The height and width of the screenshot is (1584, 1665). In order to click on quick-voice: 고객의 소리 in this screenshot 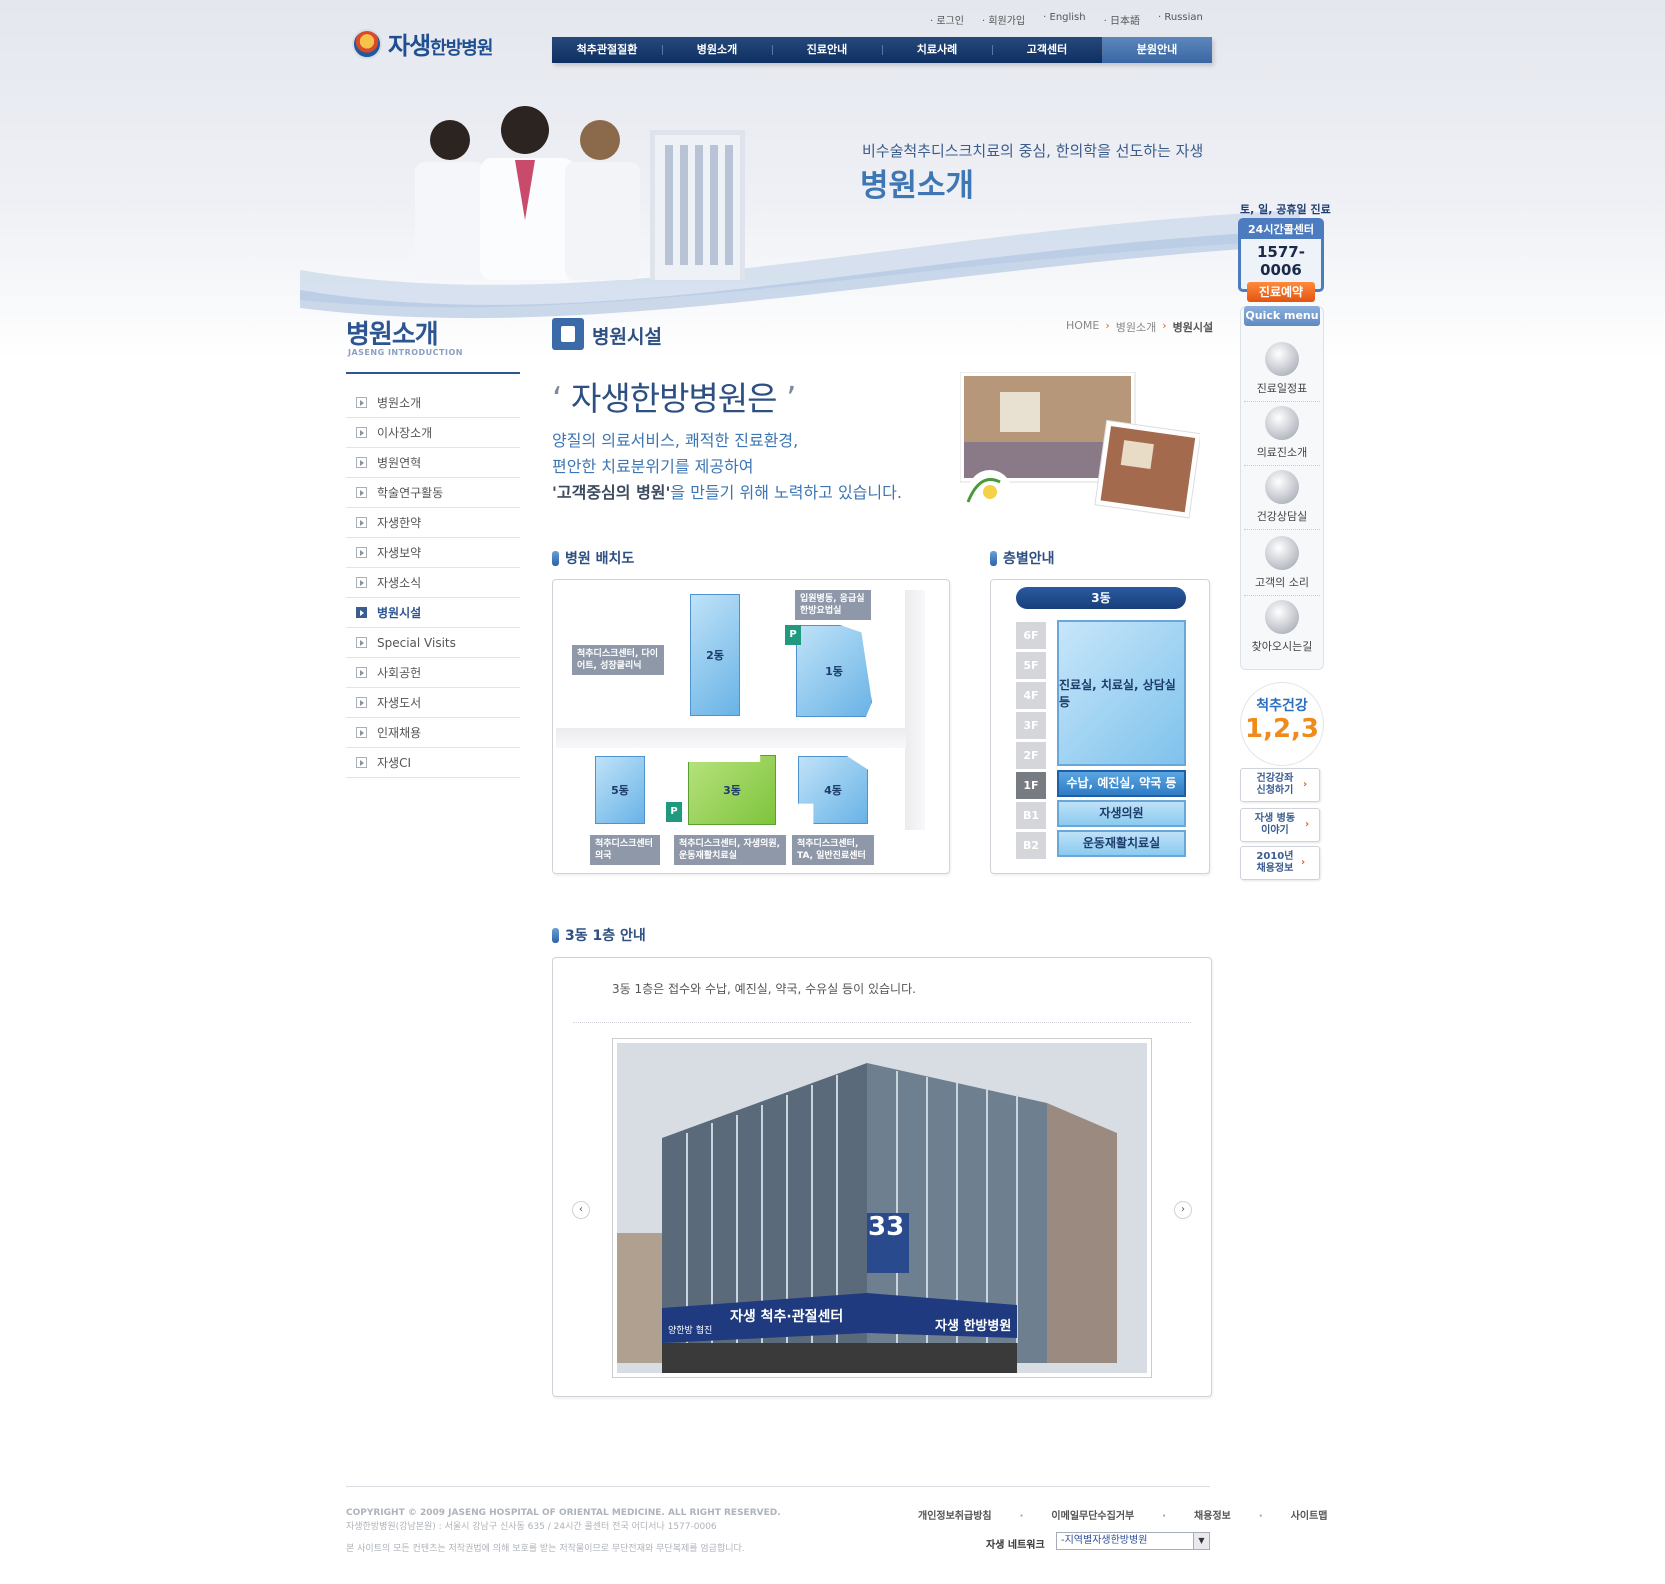, I will do `click(1282, 565)`.